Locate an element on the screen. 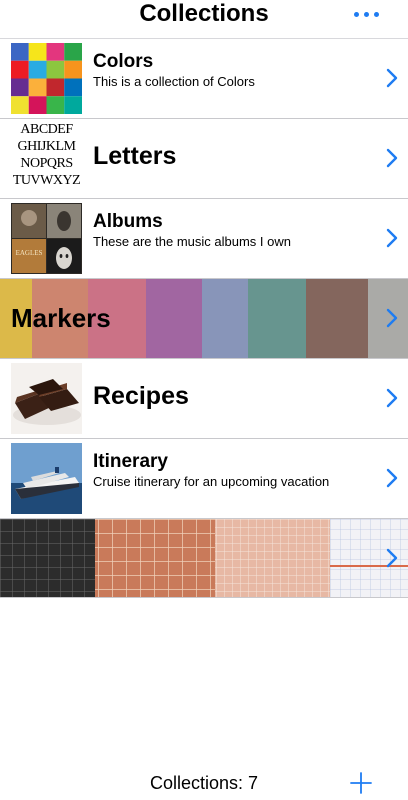 The height and width of the screenshot is (800, 408). cruise-ship-thumbnail is located at coordinates (46, 478).